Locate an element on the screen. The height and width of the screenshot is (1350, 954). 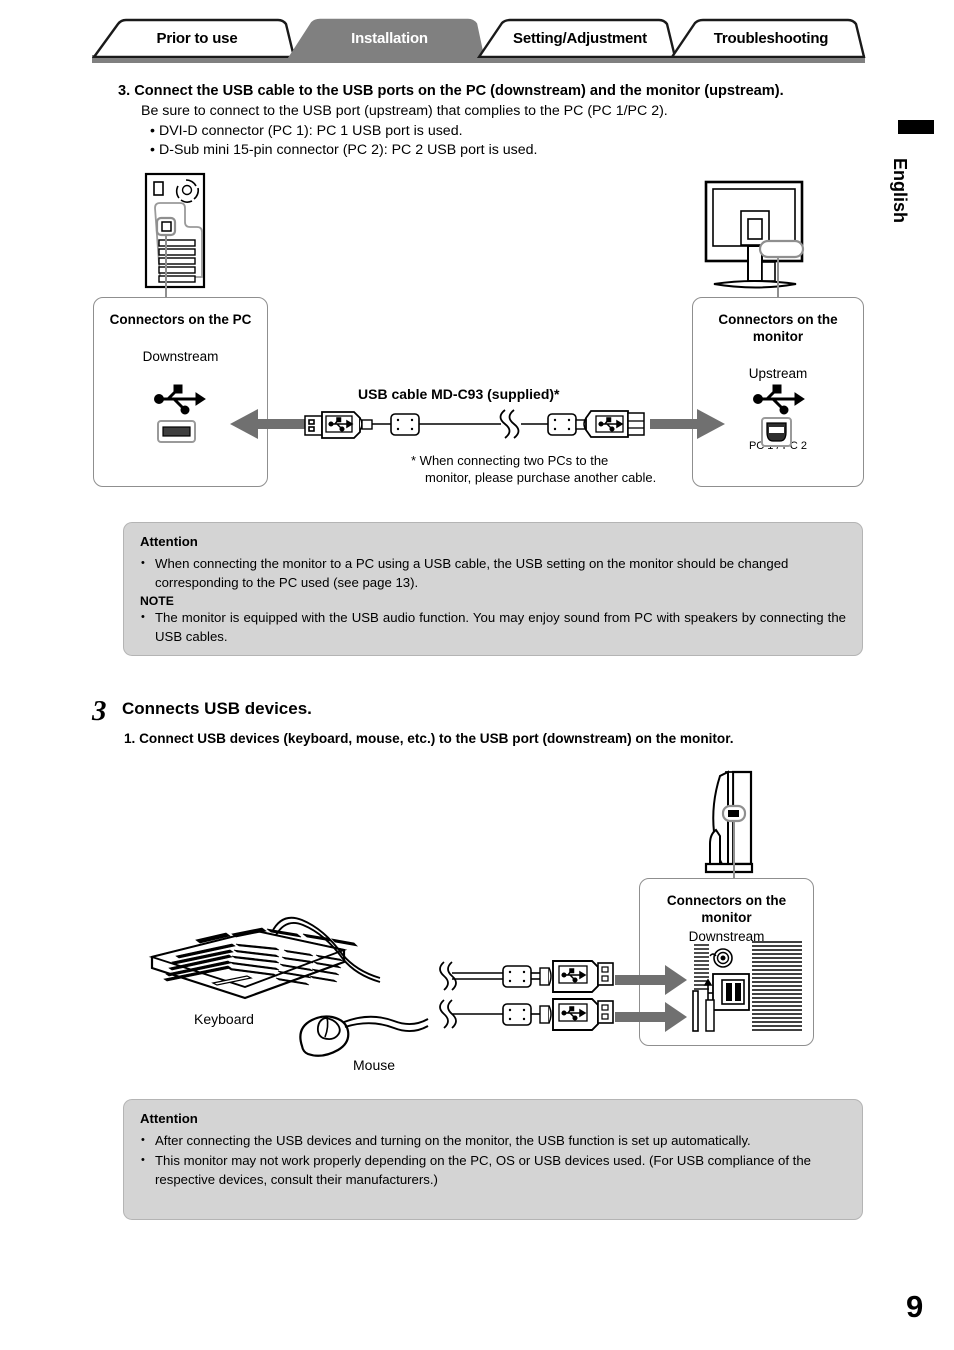
pc-callout-subtitle: Downstream is located at coordinates (180, 356).